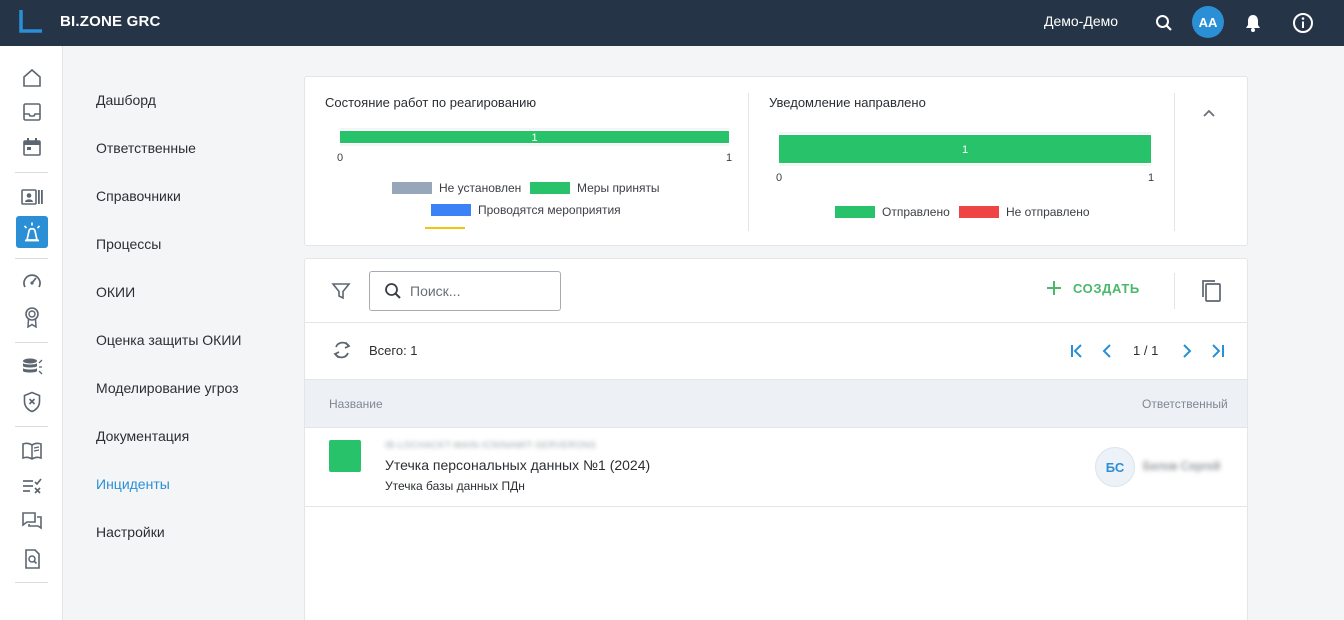  Describe the element at coordinates (1253, 23) in the screenshot. I see `bell-icon` at that location.